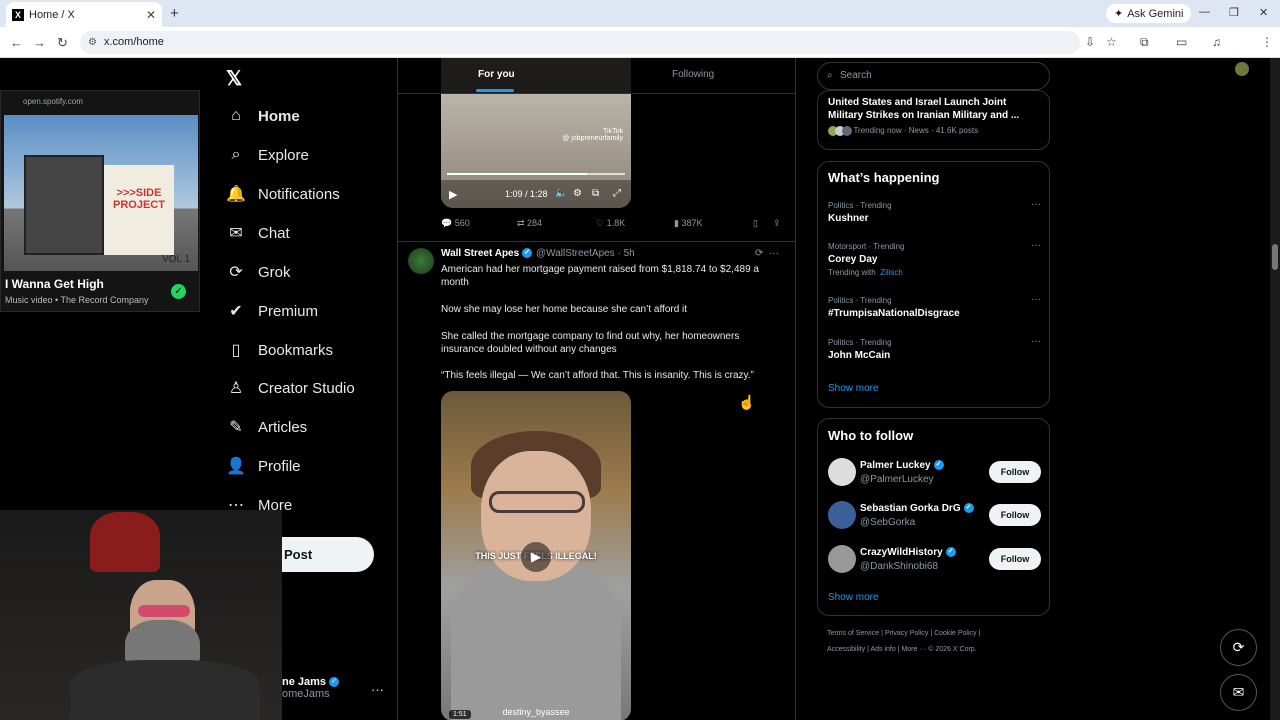  What do you see at coordinates (934, 518) in the screenshot?
I see `follow-suggestion: Sebastian Gorka DrG ✓ @SebGorka Follow` at bounding box center [934, 518].